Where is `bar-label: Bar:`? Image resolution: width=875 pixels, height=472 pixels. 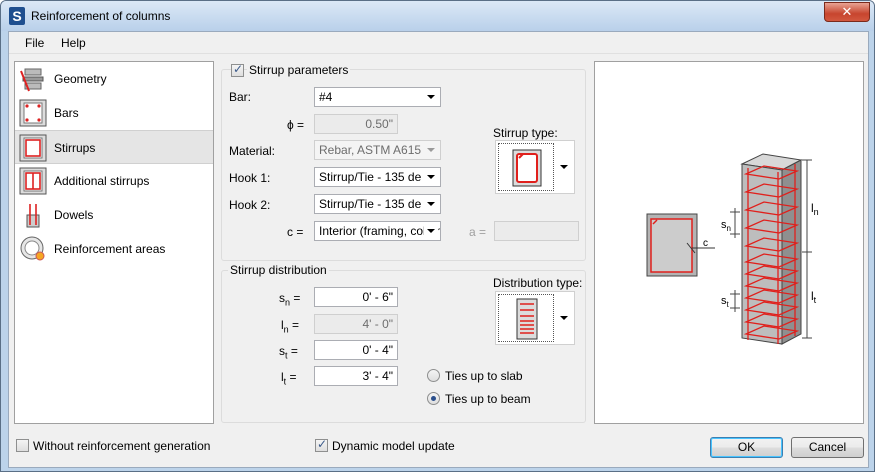 bar-label: Bar: is located at coordinates (240, 97).